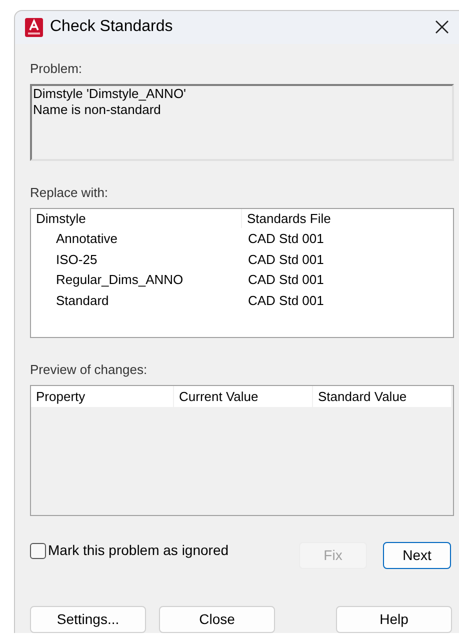 This screenshot has width=459, height=635. Describe the element at coordinates (442, 27) in the screenshot. I see `close-icon` at that location.